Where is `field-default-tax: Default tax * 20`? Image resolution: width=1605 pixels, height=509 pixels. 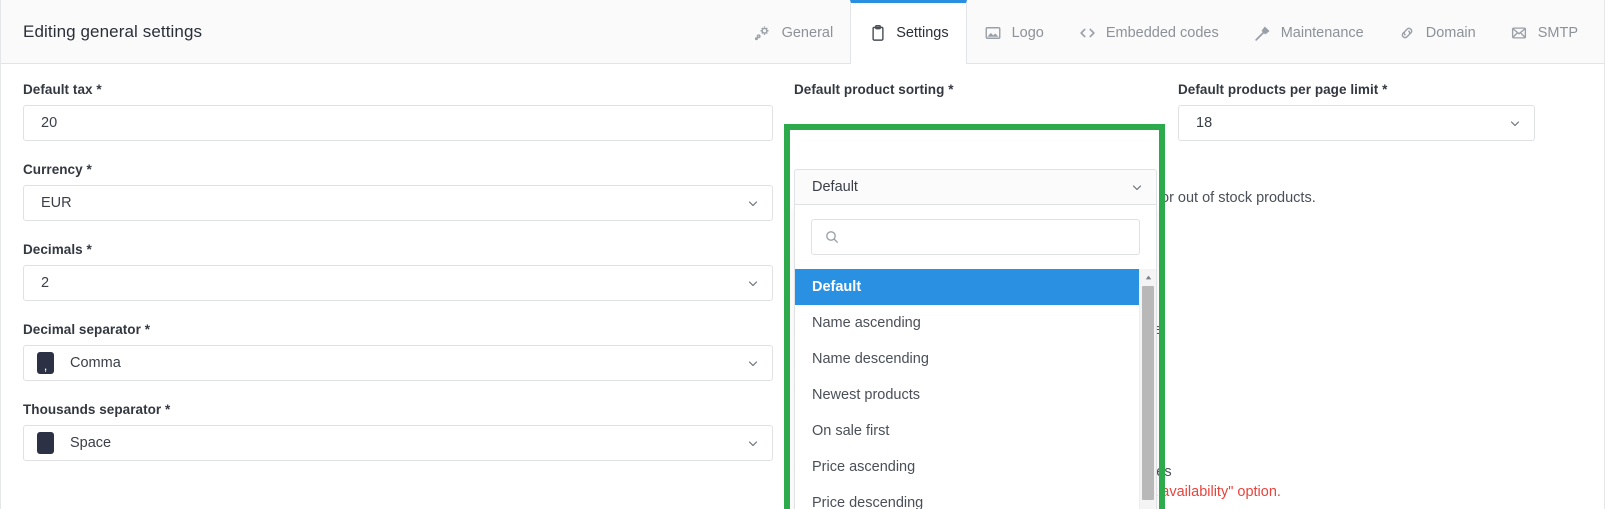
field-default-tax: Default tax * 20 is located at coordinates (398, 111).